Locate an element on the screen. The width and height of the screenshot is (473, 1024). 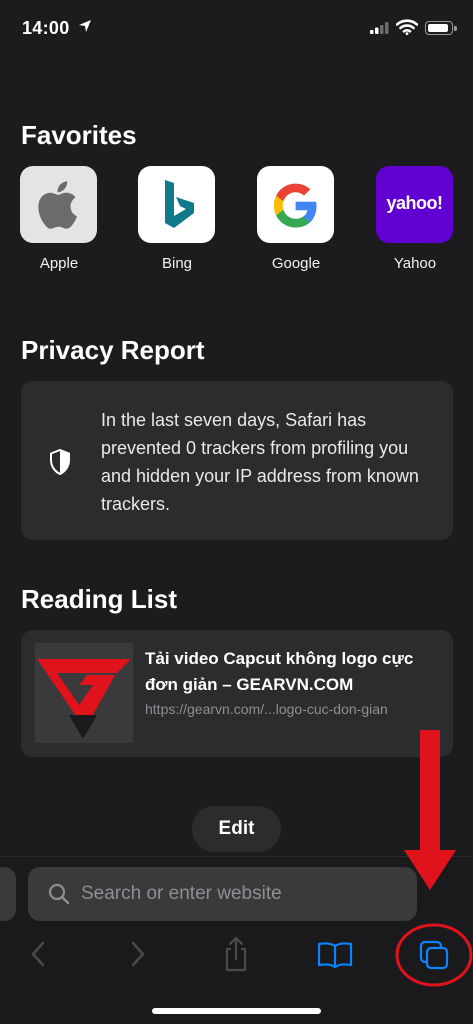
previous-tab-preview is located at coordinates (8, 894).